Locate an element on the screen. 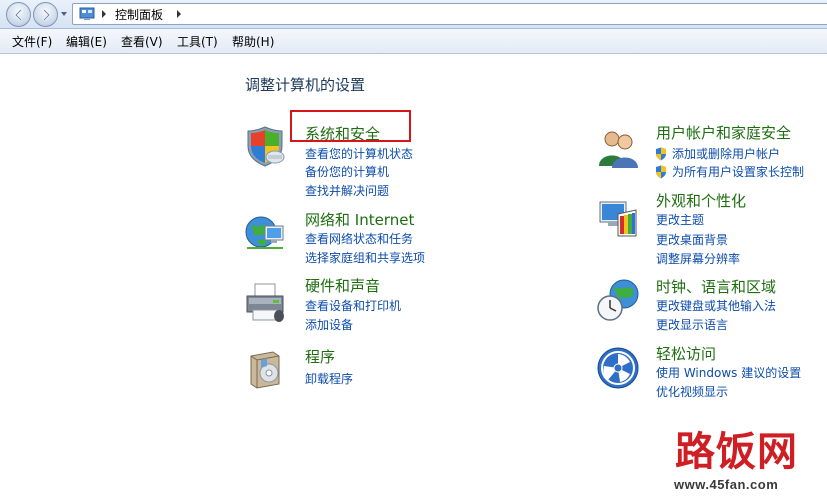  link-change-desktop-background: 更改桌面背景 is located at coordinates (692, 240).